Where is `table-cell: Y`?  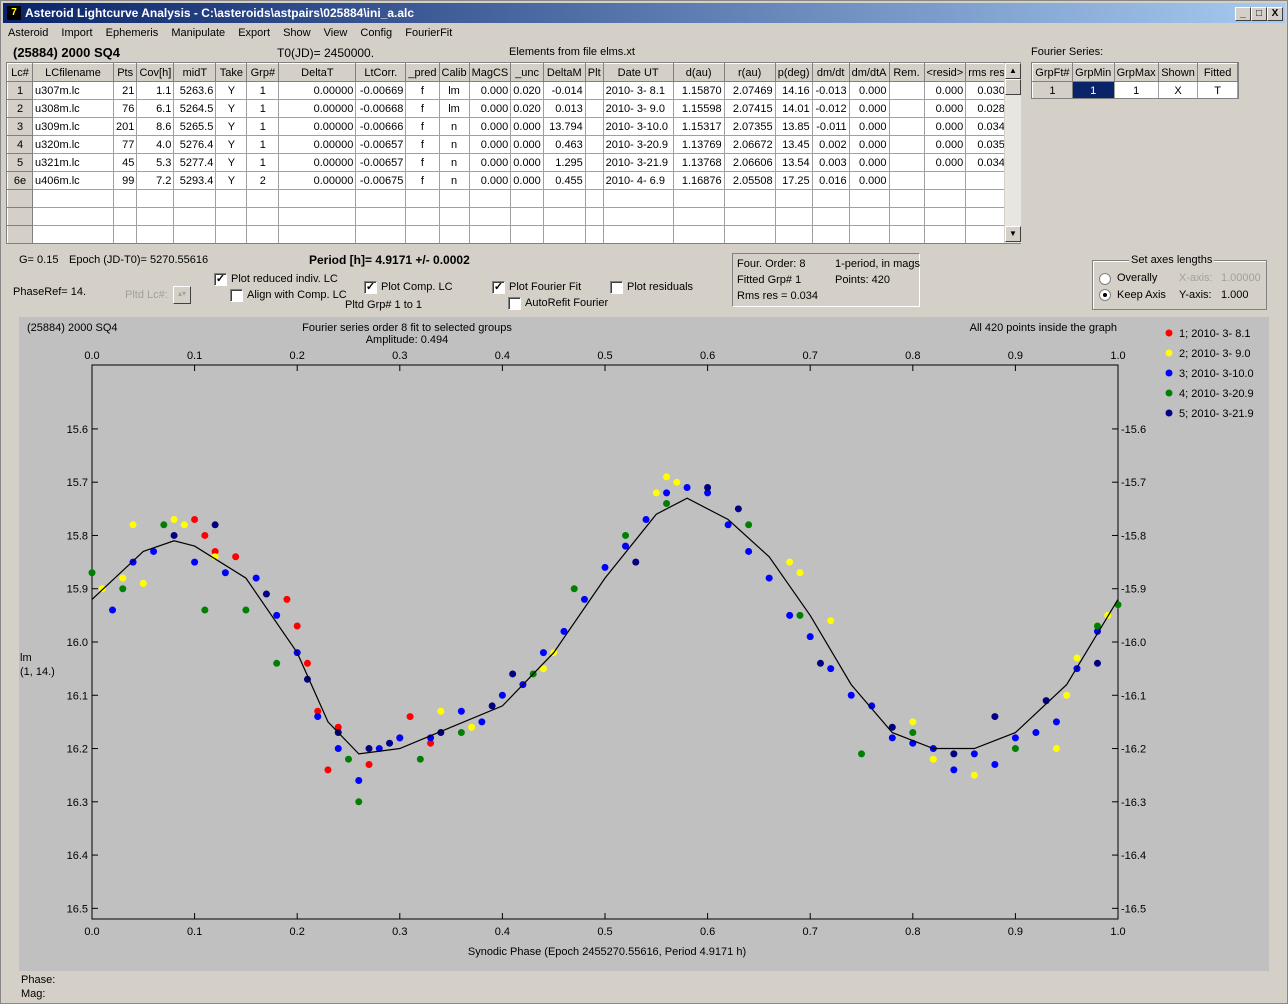
table-cell: Y is located at coordinates (231, 126).